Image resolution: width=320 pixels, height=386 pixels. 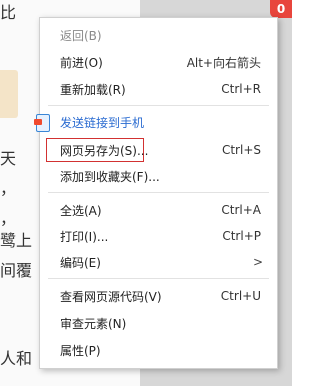 I want to click on phone-send-icon, so click(x=42, y=123).